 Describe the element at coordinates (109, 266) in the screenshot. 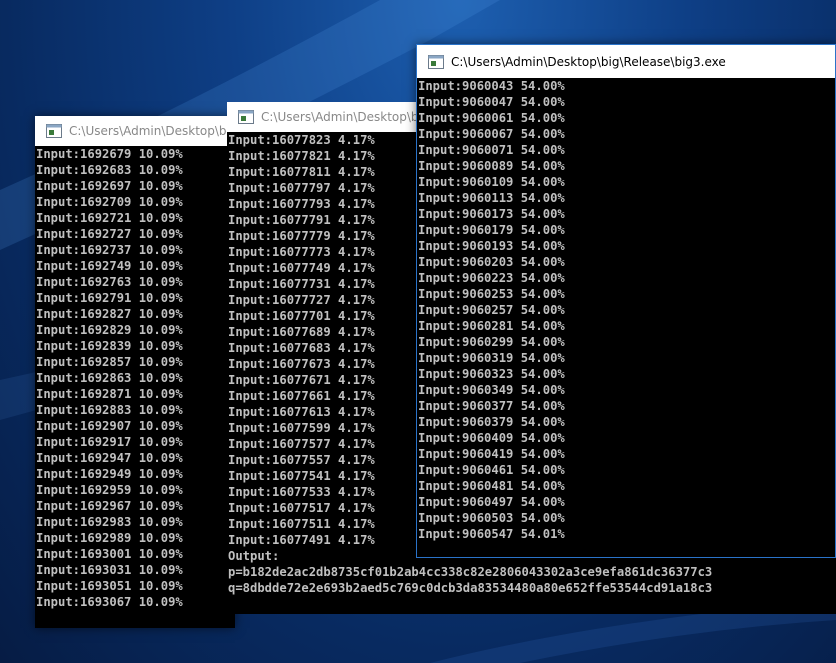

I see `console-line: Input:1692749 10.09%` at that location.